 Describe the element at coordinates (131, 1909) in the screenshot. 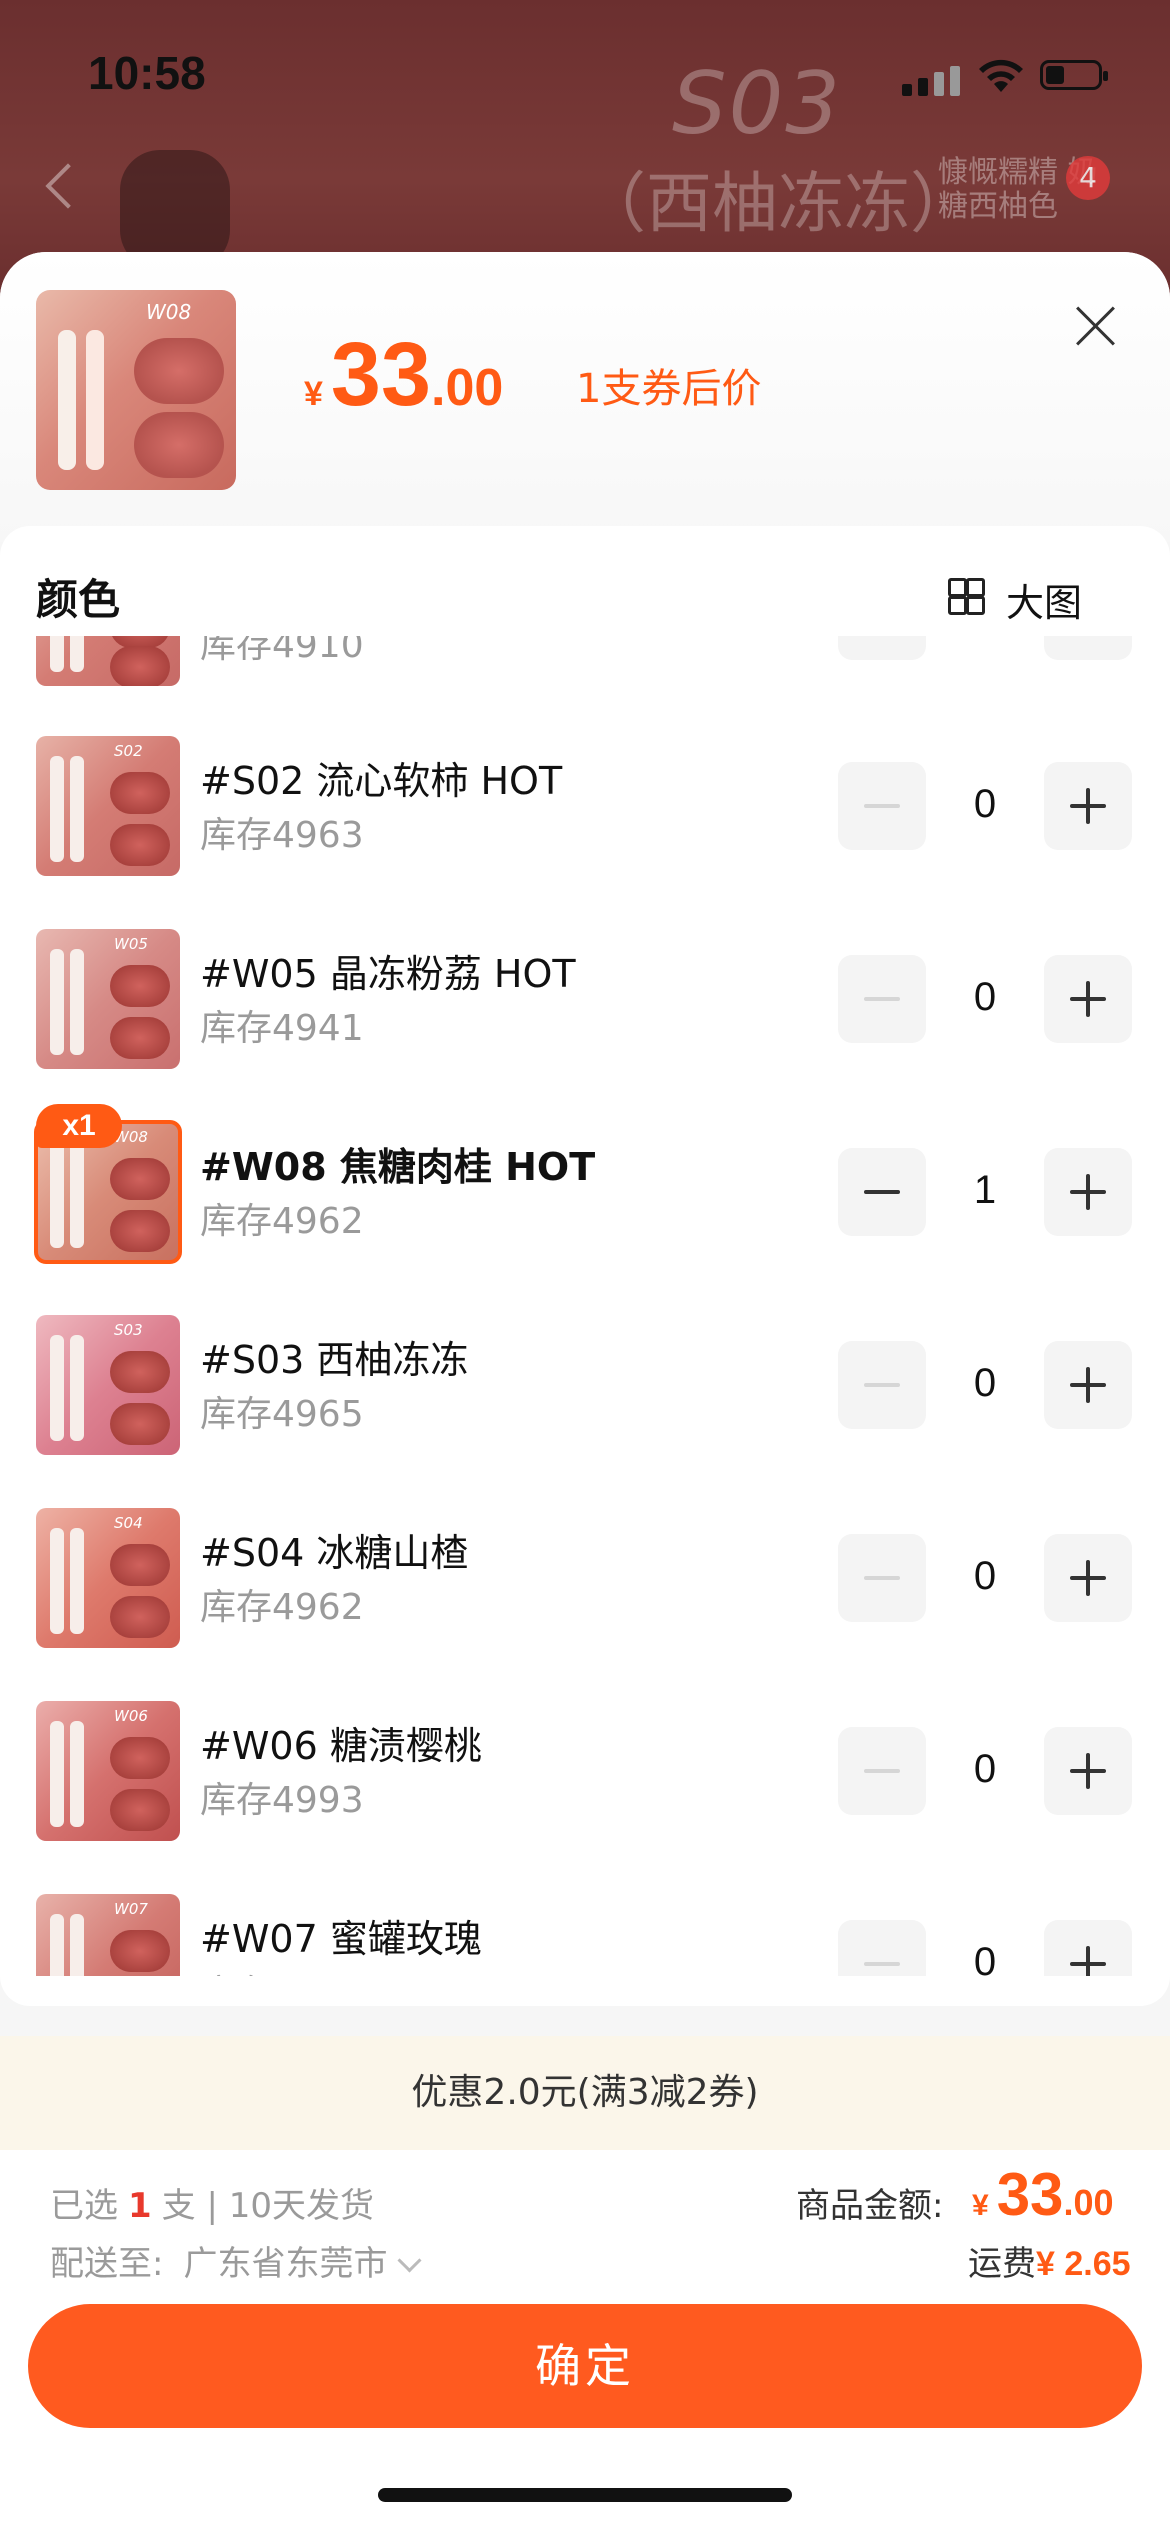

I see `thumbnail-code: W07` at that location.